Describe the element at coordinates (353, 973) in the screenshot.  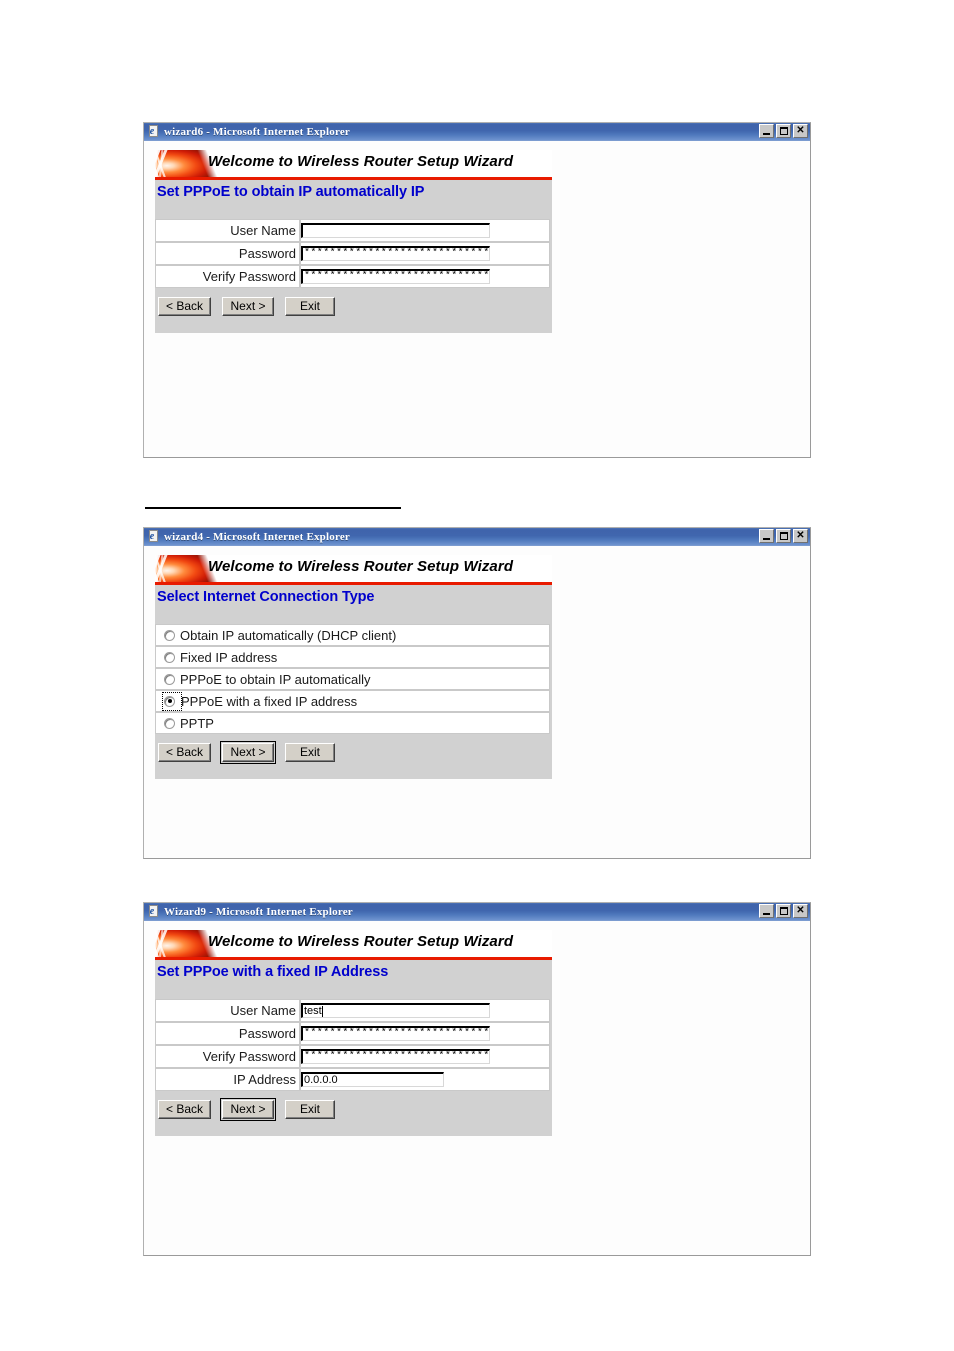
I see `page-title: Set PPPoe with a fixed IP Address` at that location.